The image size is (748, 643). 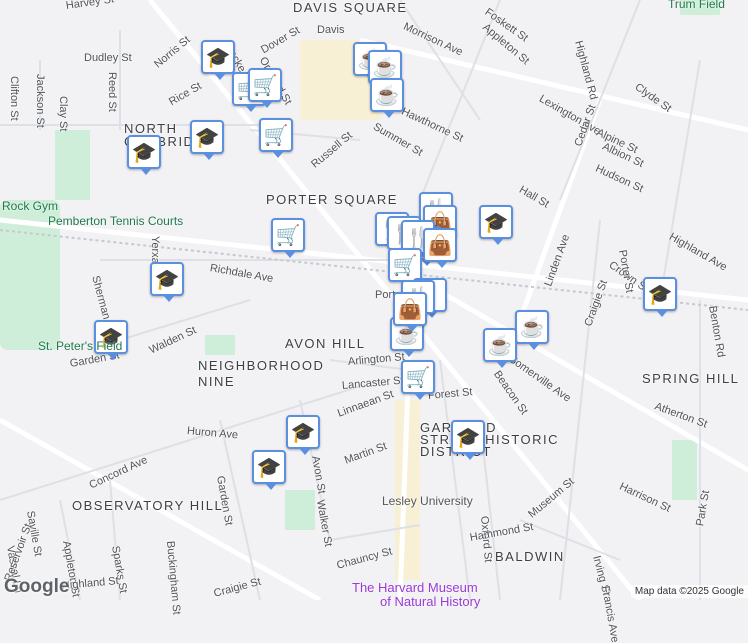 What do you see at coordinates (374, 270) in the screenshot?
I see `rail-line` at bounding box center [374, 270].